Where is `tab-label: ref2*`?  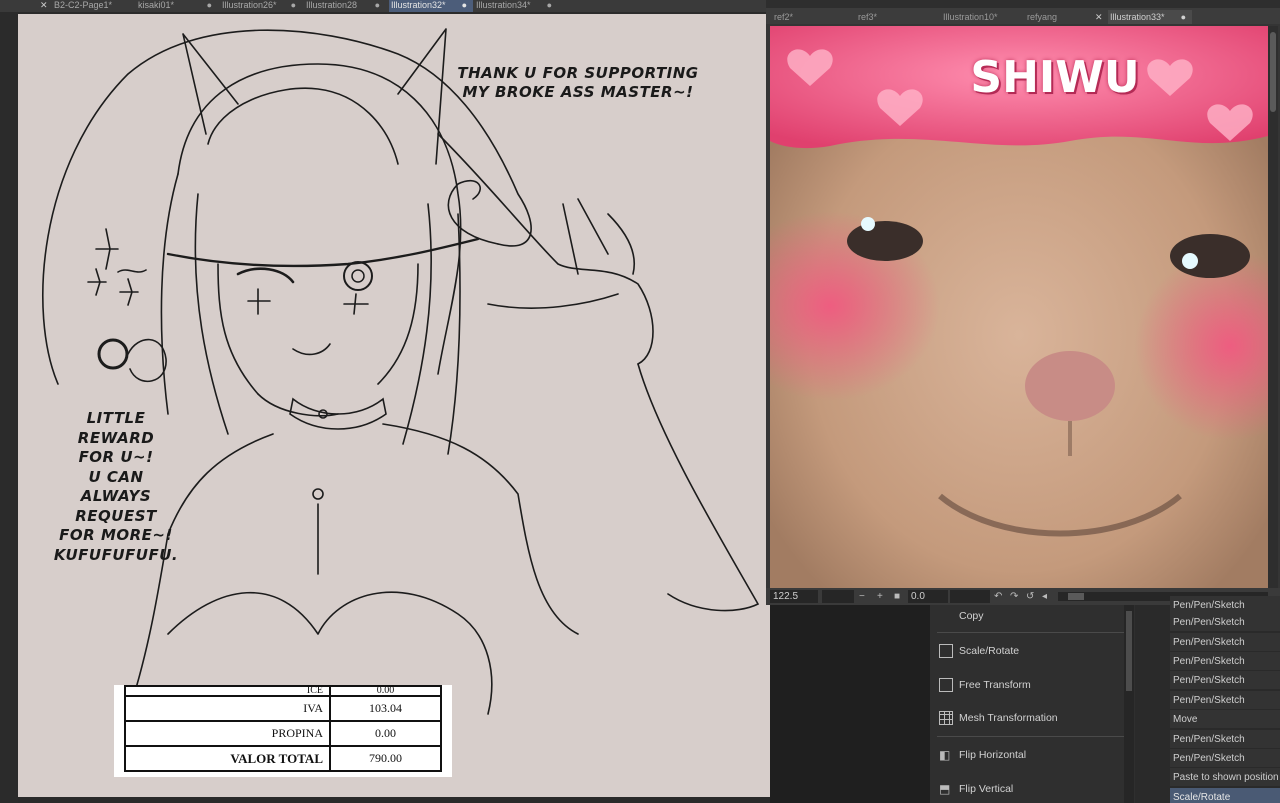 tab-label: ref2* is located at coordinates (784, 17).